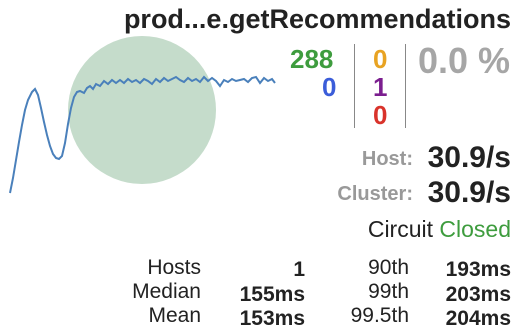 The height and width of the screenshot is (331, 517). Describe the element at coordinates (272, 318) in the screenshot. I see `mean-value: 153ms` at that location.